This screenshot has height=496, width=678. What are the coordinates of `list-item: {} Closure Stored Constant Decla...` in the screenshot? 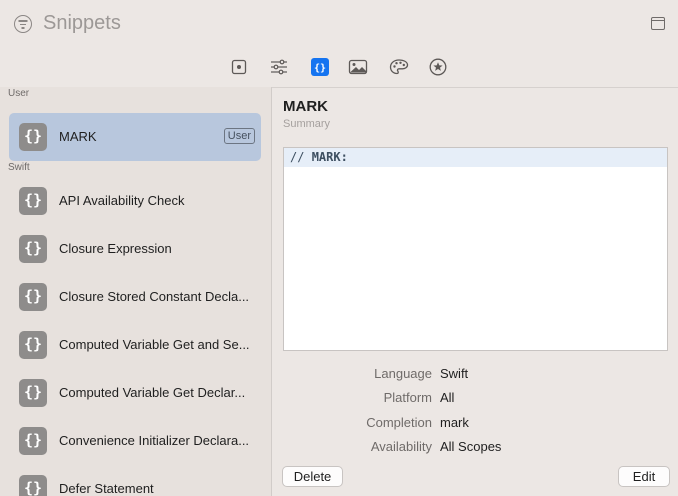 It's located at (135, 297).